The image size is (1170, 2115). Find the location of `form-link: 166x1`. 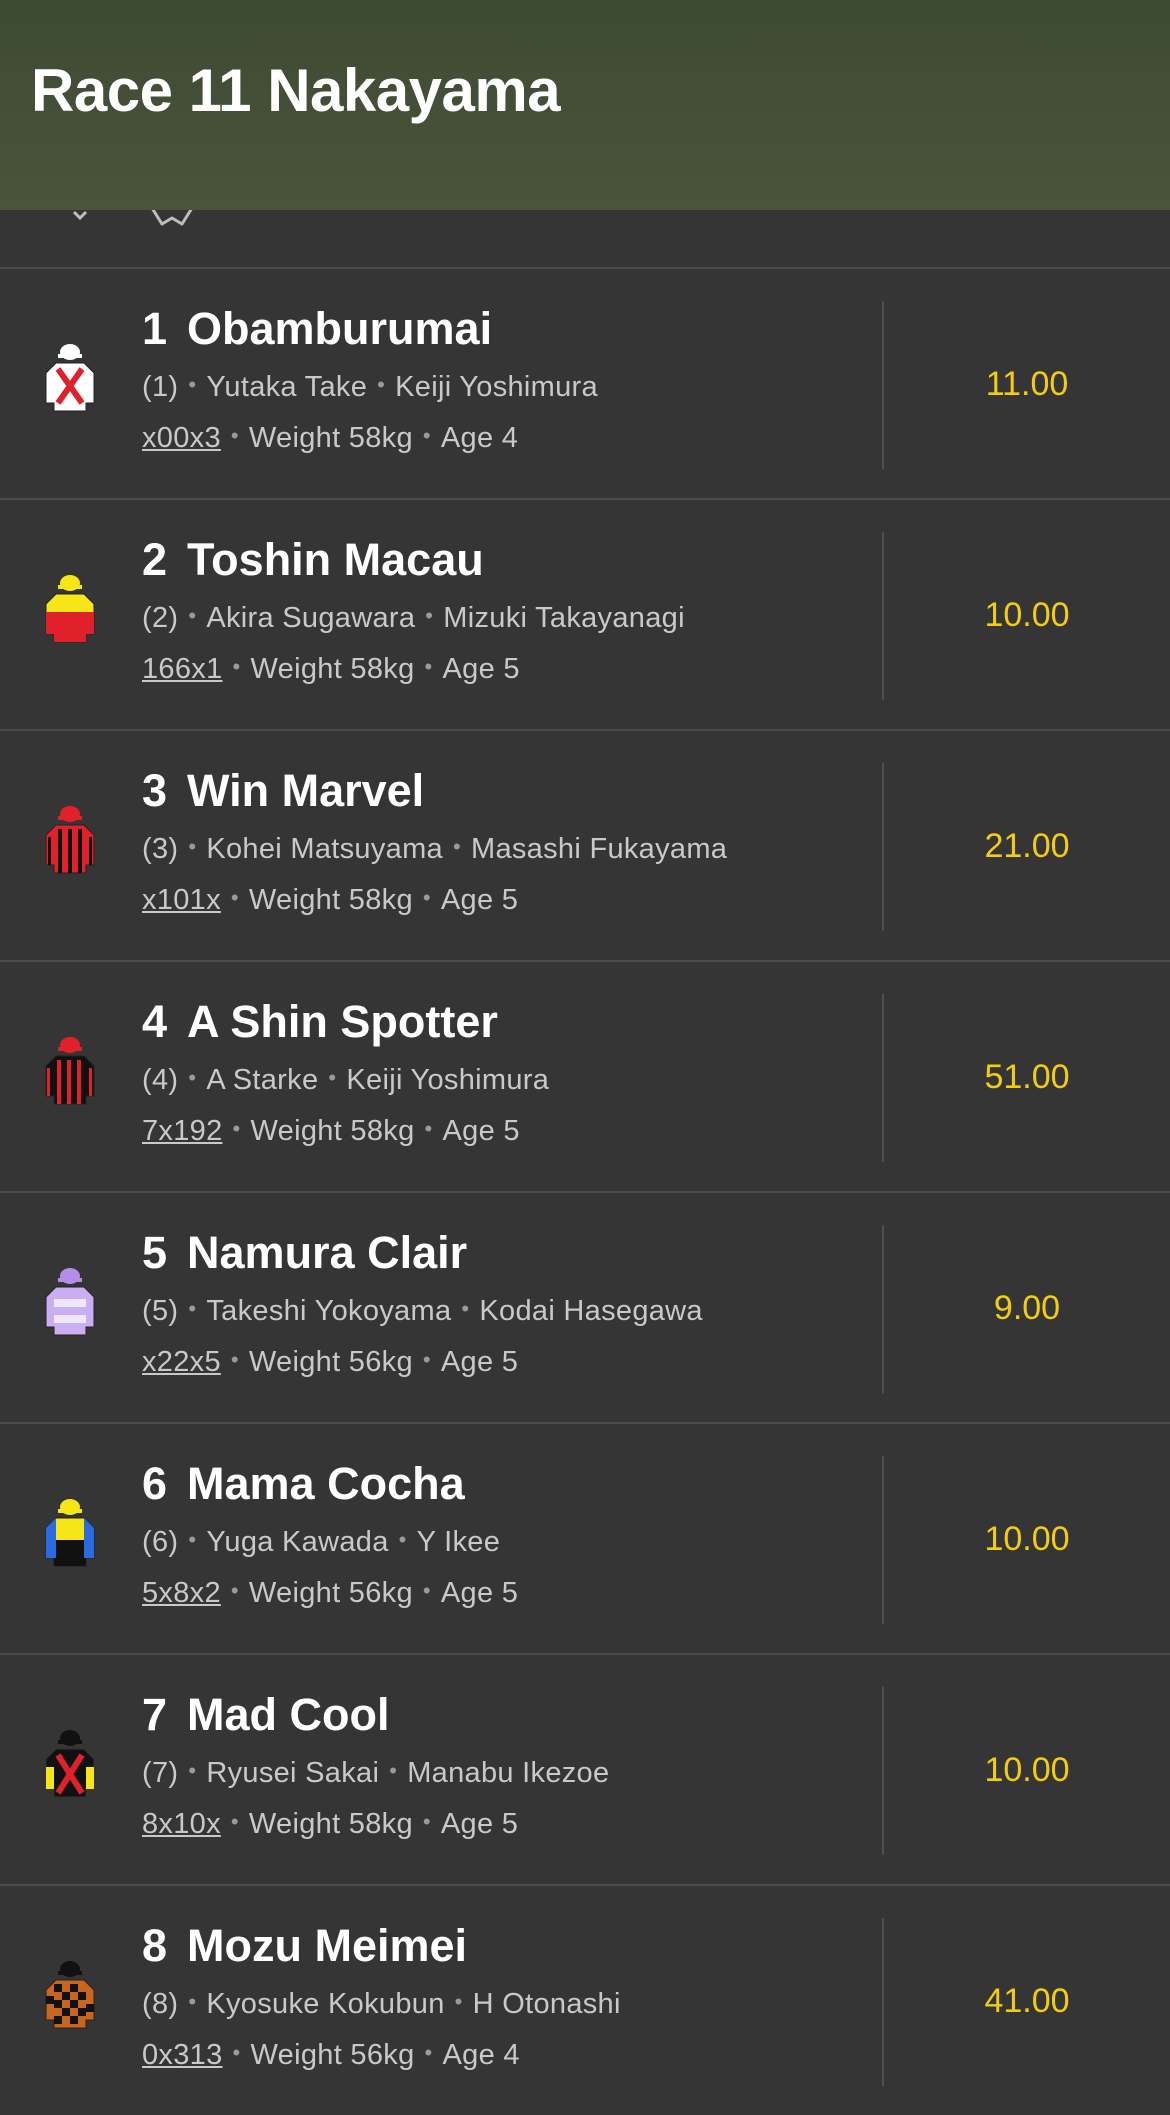

form-link: 166x1 is located at coordinates (182, 669).